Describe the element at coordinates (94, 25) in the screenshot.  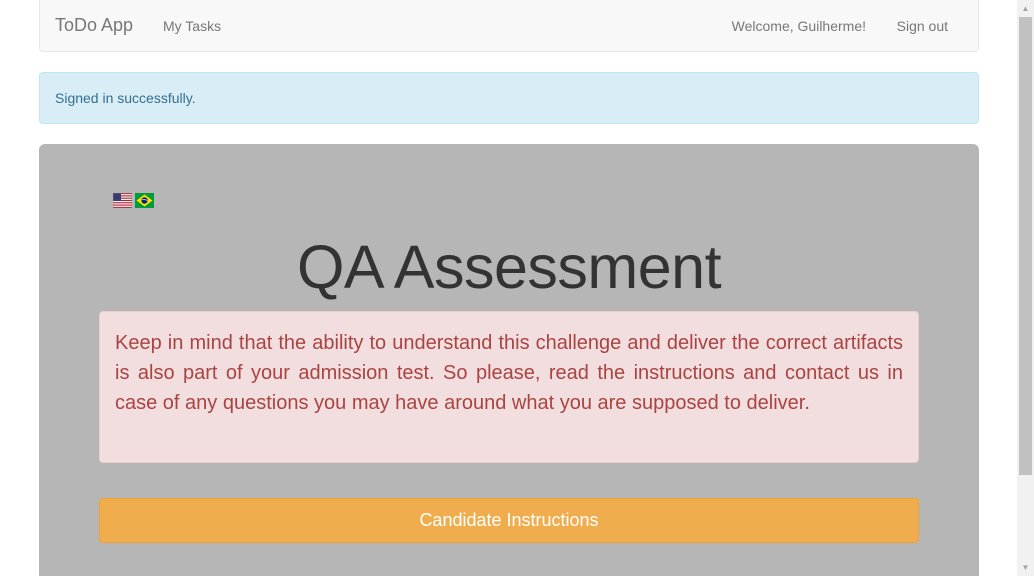
I see `brand-link: ToDo App` at that location.